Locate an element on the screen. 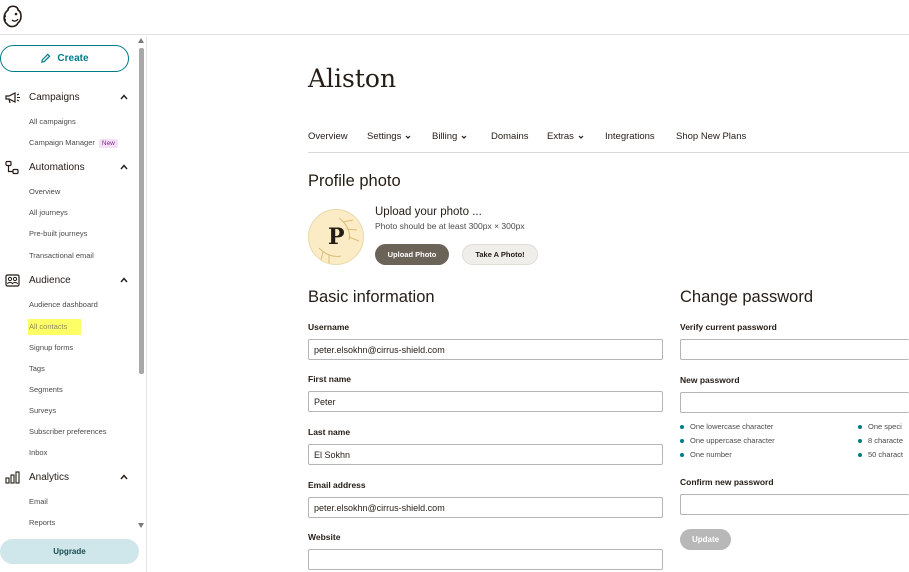 The image size is (909, 572). email-address-field is located at coordinates (485, 507).